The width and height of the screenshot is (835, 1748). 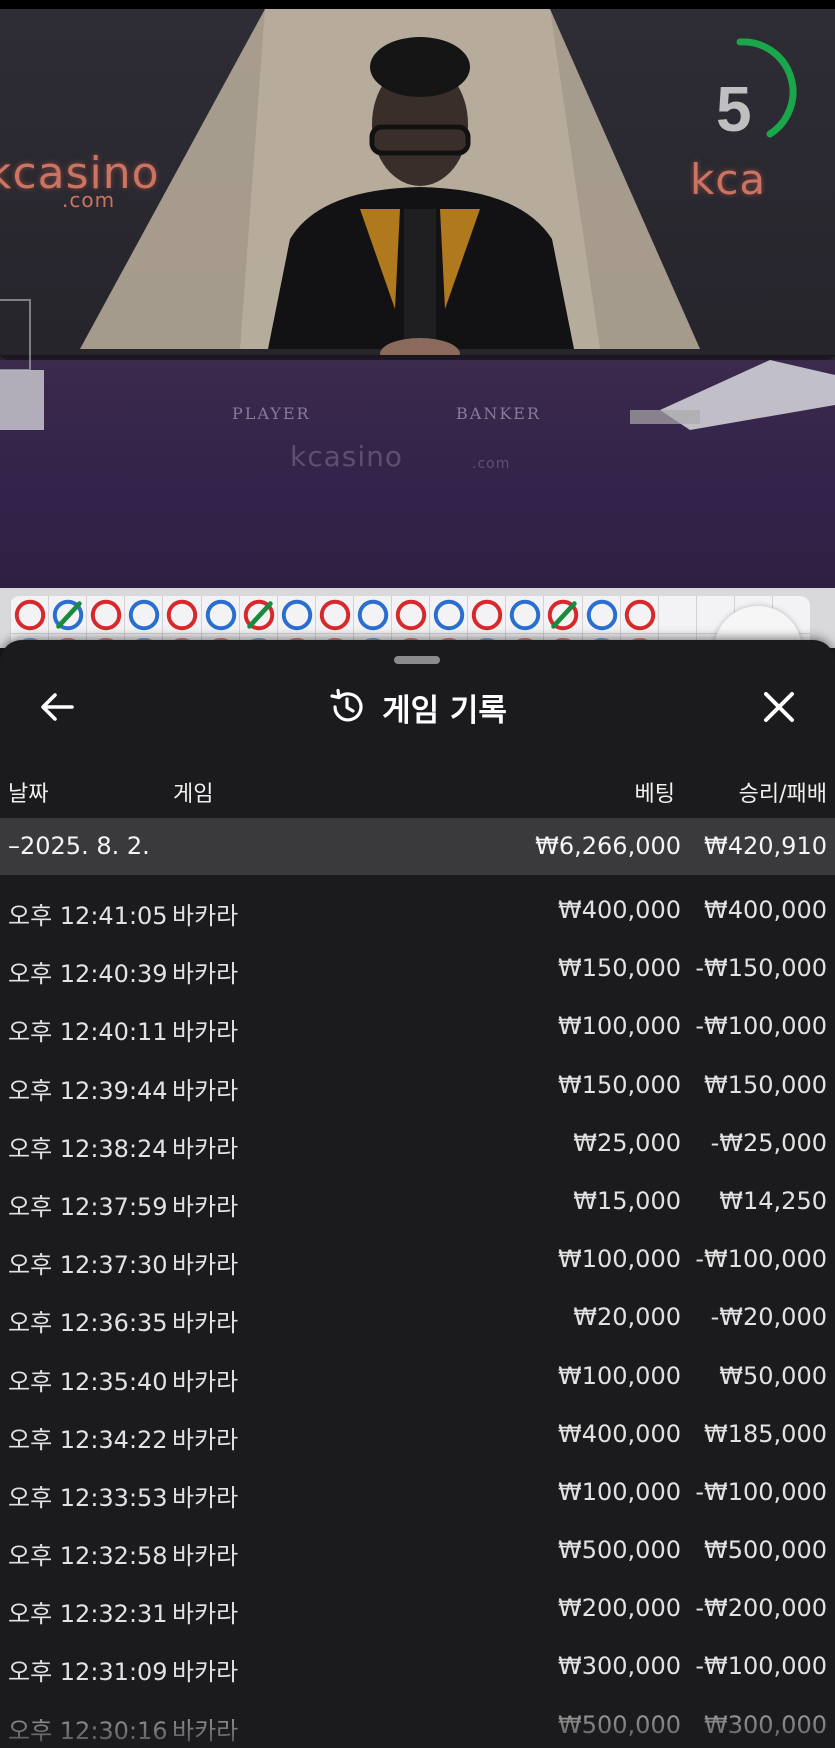 I want to click on history-row: 오후 12:39:44 바카라 ₩150,000 ₩150,000, so click(x=417, y=1082).